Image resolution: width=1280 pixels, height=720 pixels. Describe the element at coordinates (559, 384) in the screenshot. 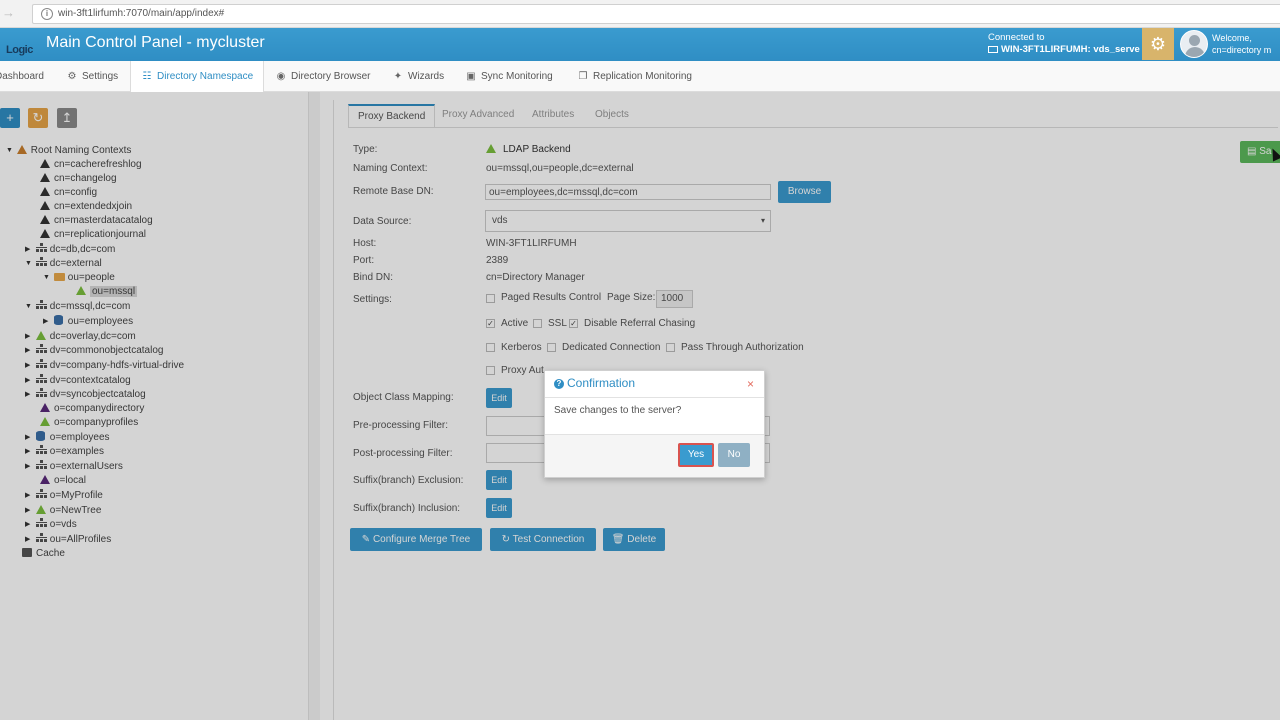

I see `question-circle-icon: ?` at that location.